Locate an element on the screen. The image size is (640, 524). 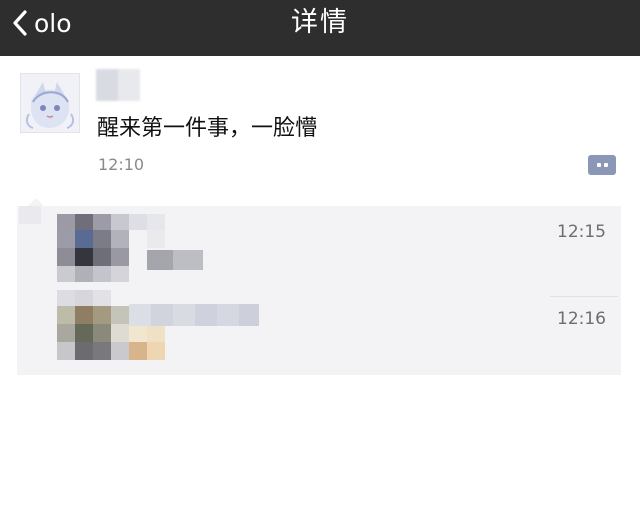
nav-bar: olo 详情 is located at coordinates (320, 28).